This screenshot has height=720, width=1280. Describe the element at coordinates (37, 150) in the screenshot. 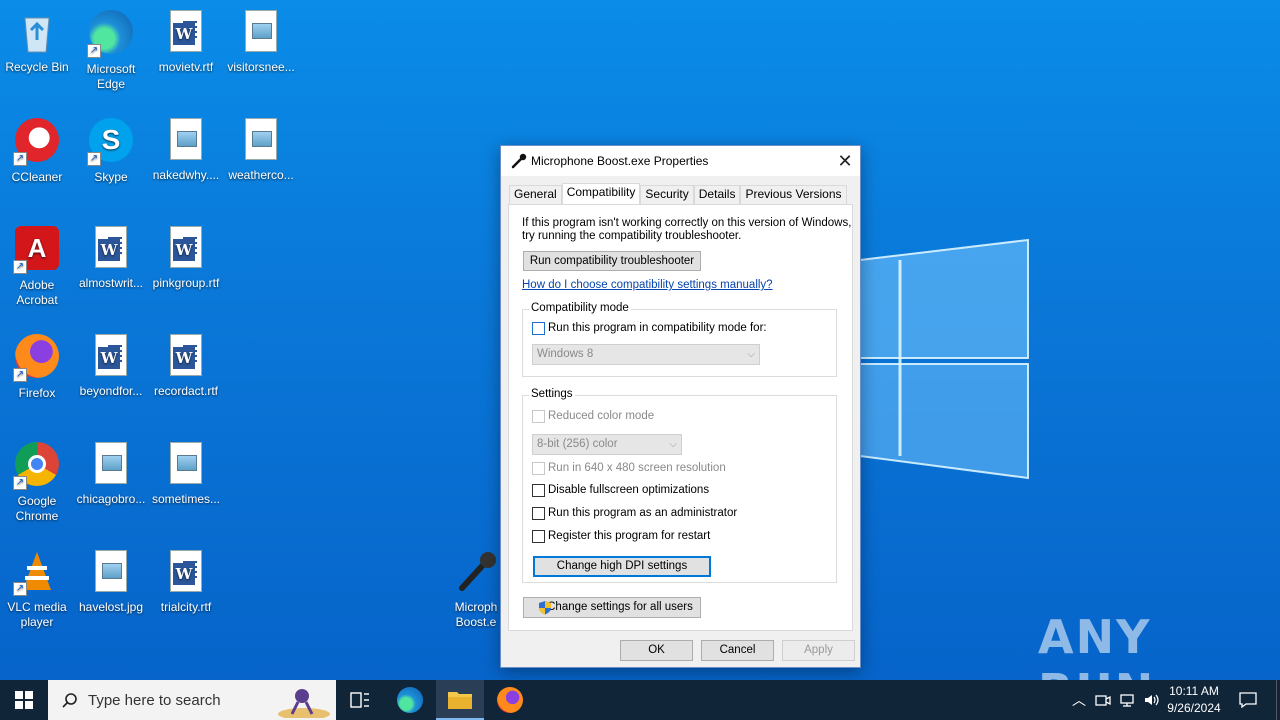

I see `desktop-icon-ccleaner: ↗ CCleaner` at that location.